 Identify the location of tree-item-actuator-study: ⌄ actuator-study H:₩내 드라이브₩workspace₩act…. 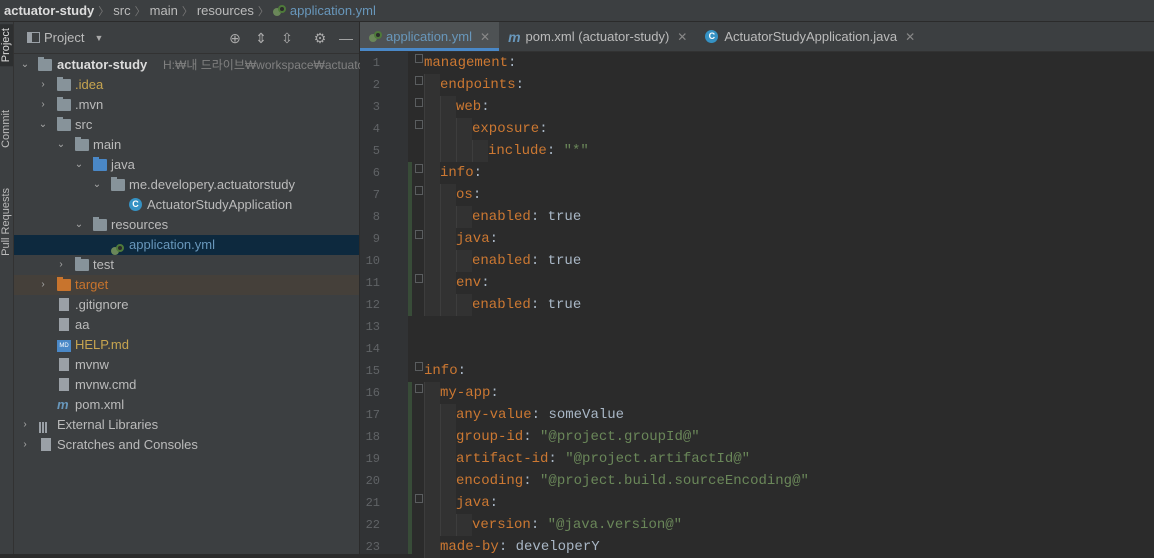
(196, 65).